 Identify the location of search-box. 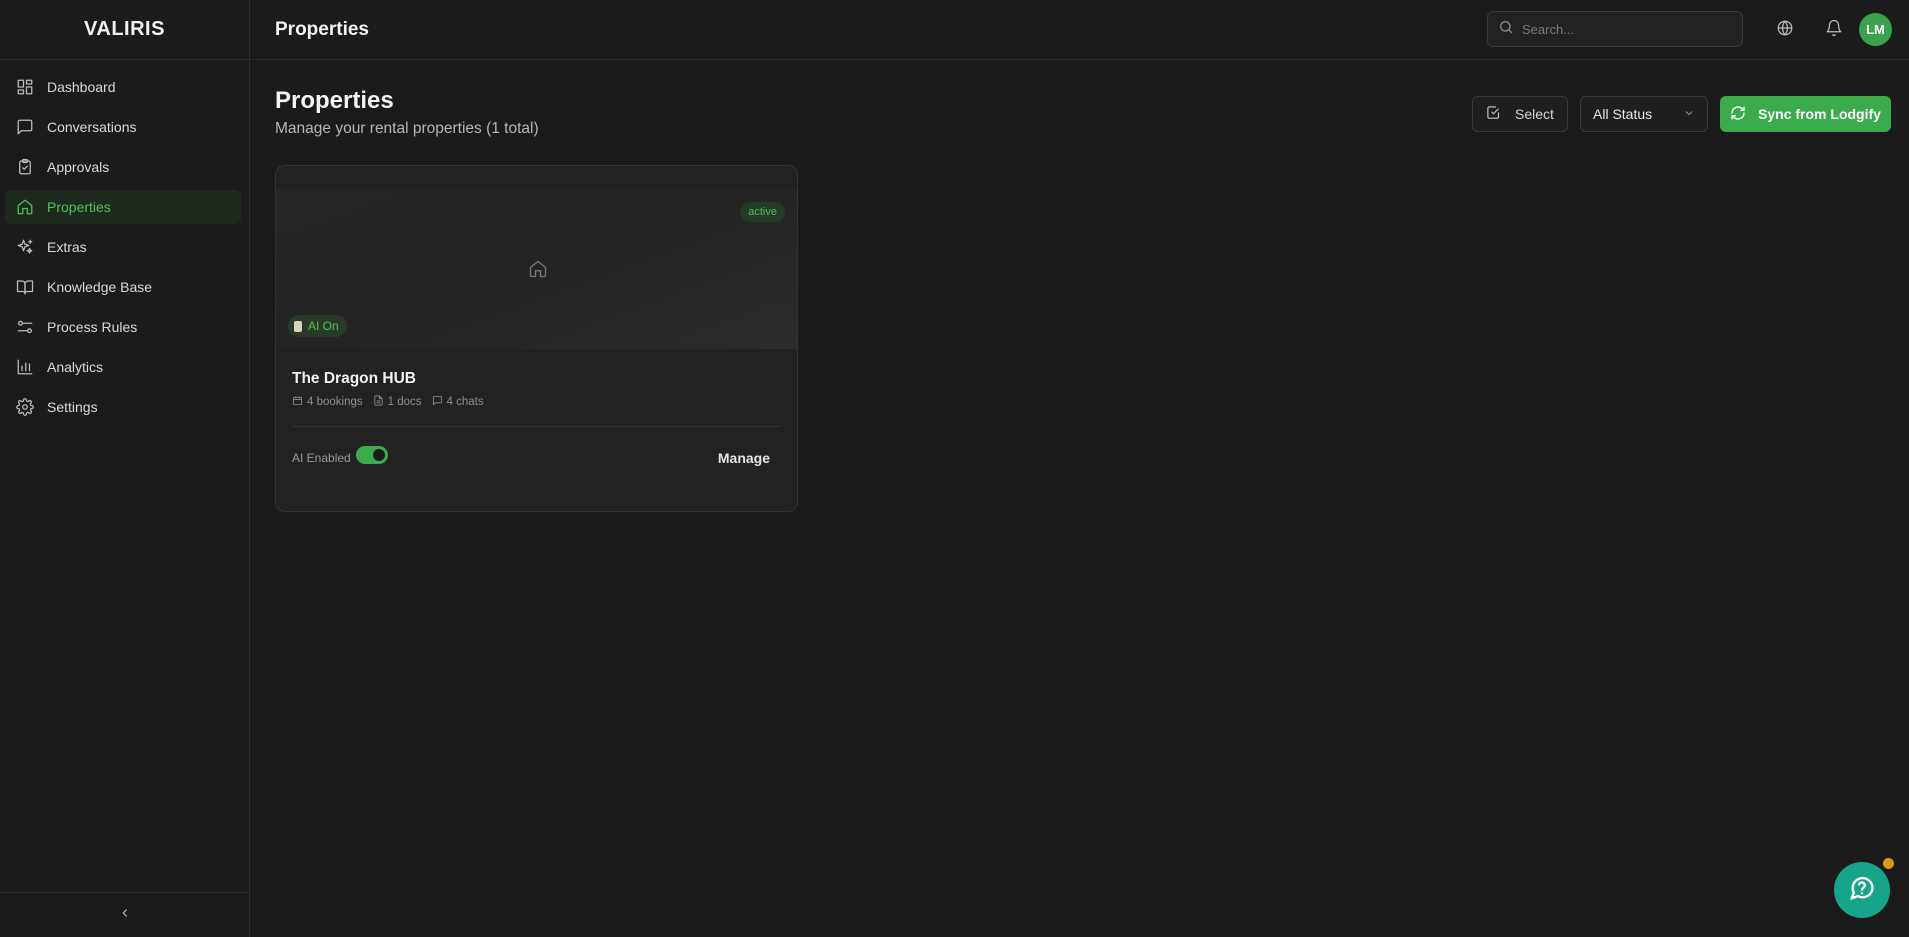
(1615, 29).